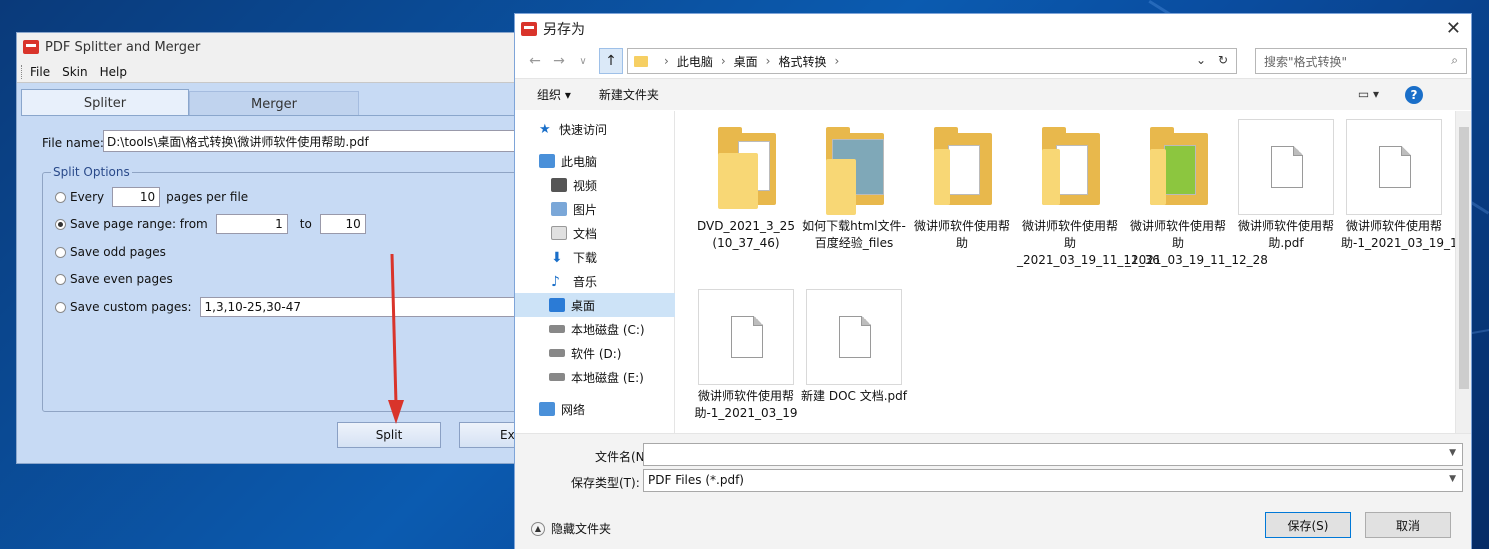 The width and height of the screenshot is (1489, 549). Describe the element at coordinates (583, 61) in the screenshot. I see `recent-chevron-icon: ∨` at that location.